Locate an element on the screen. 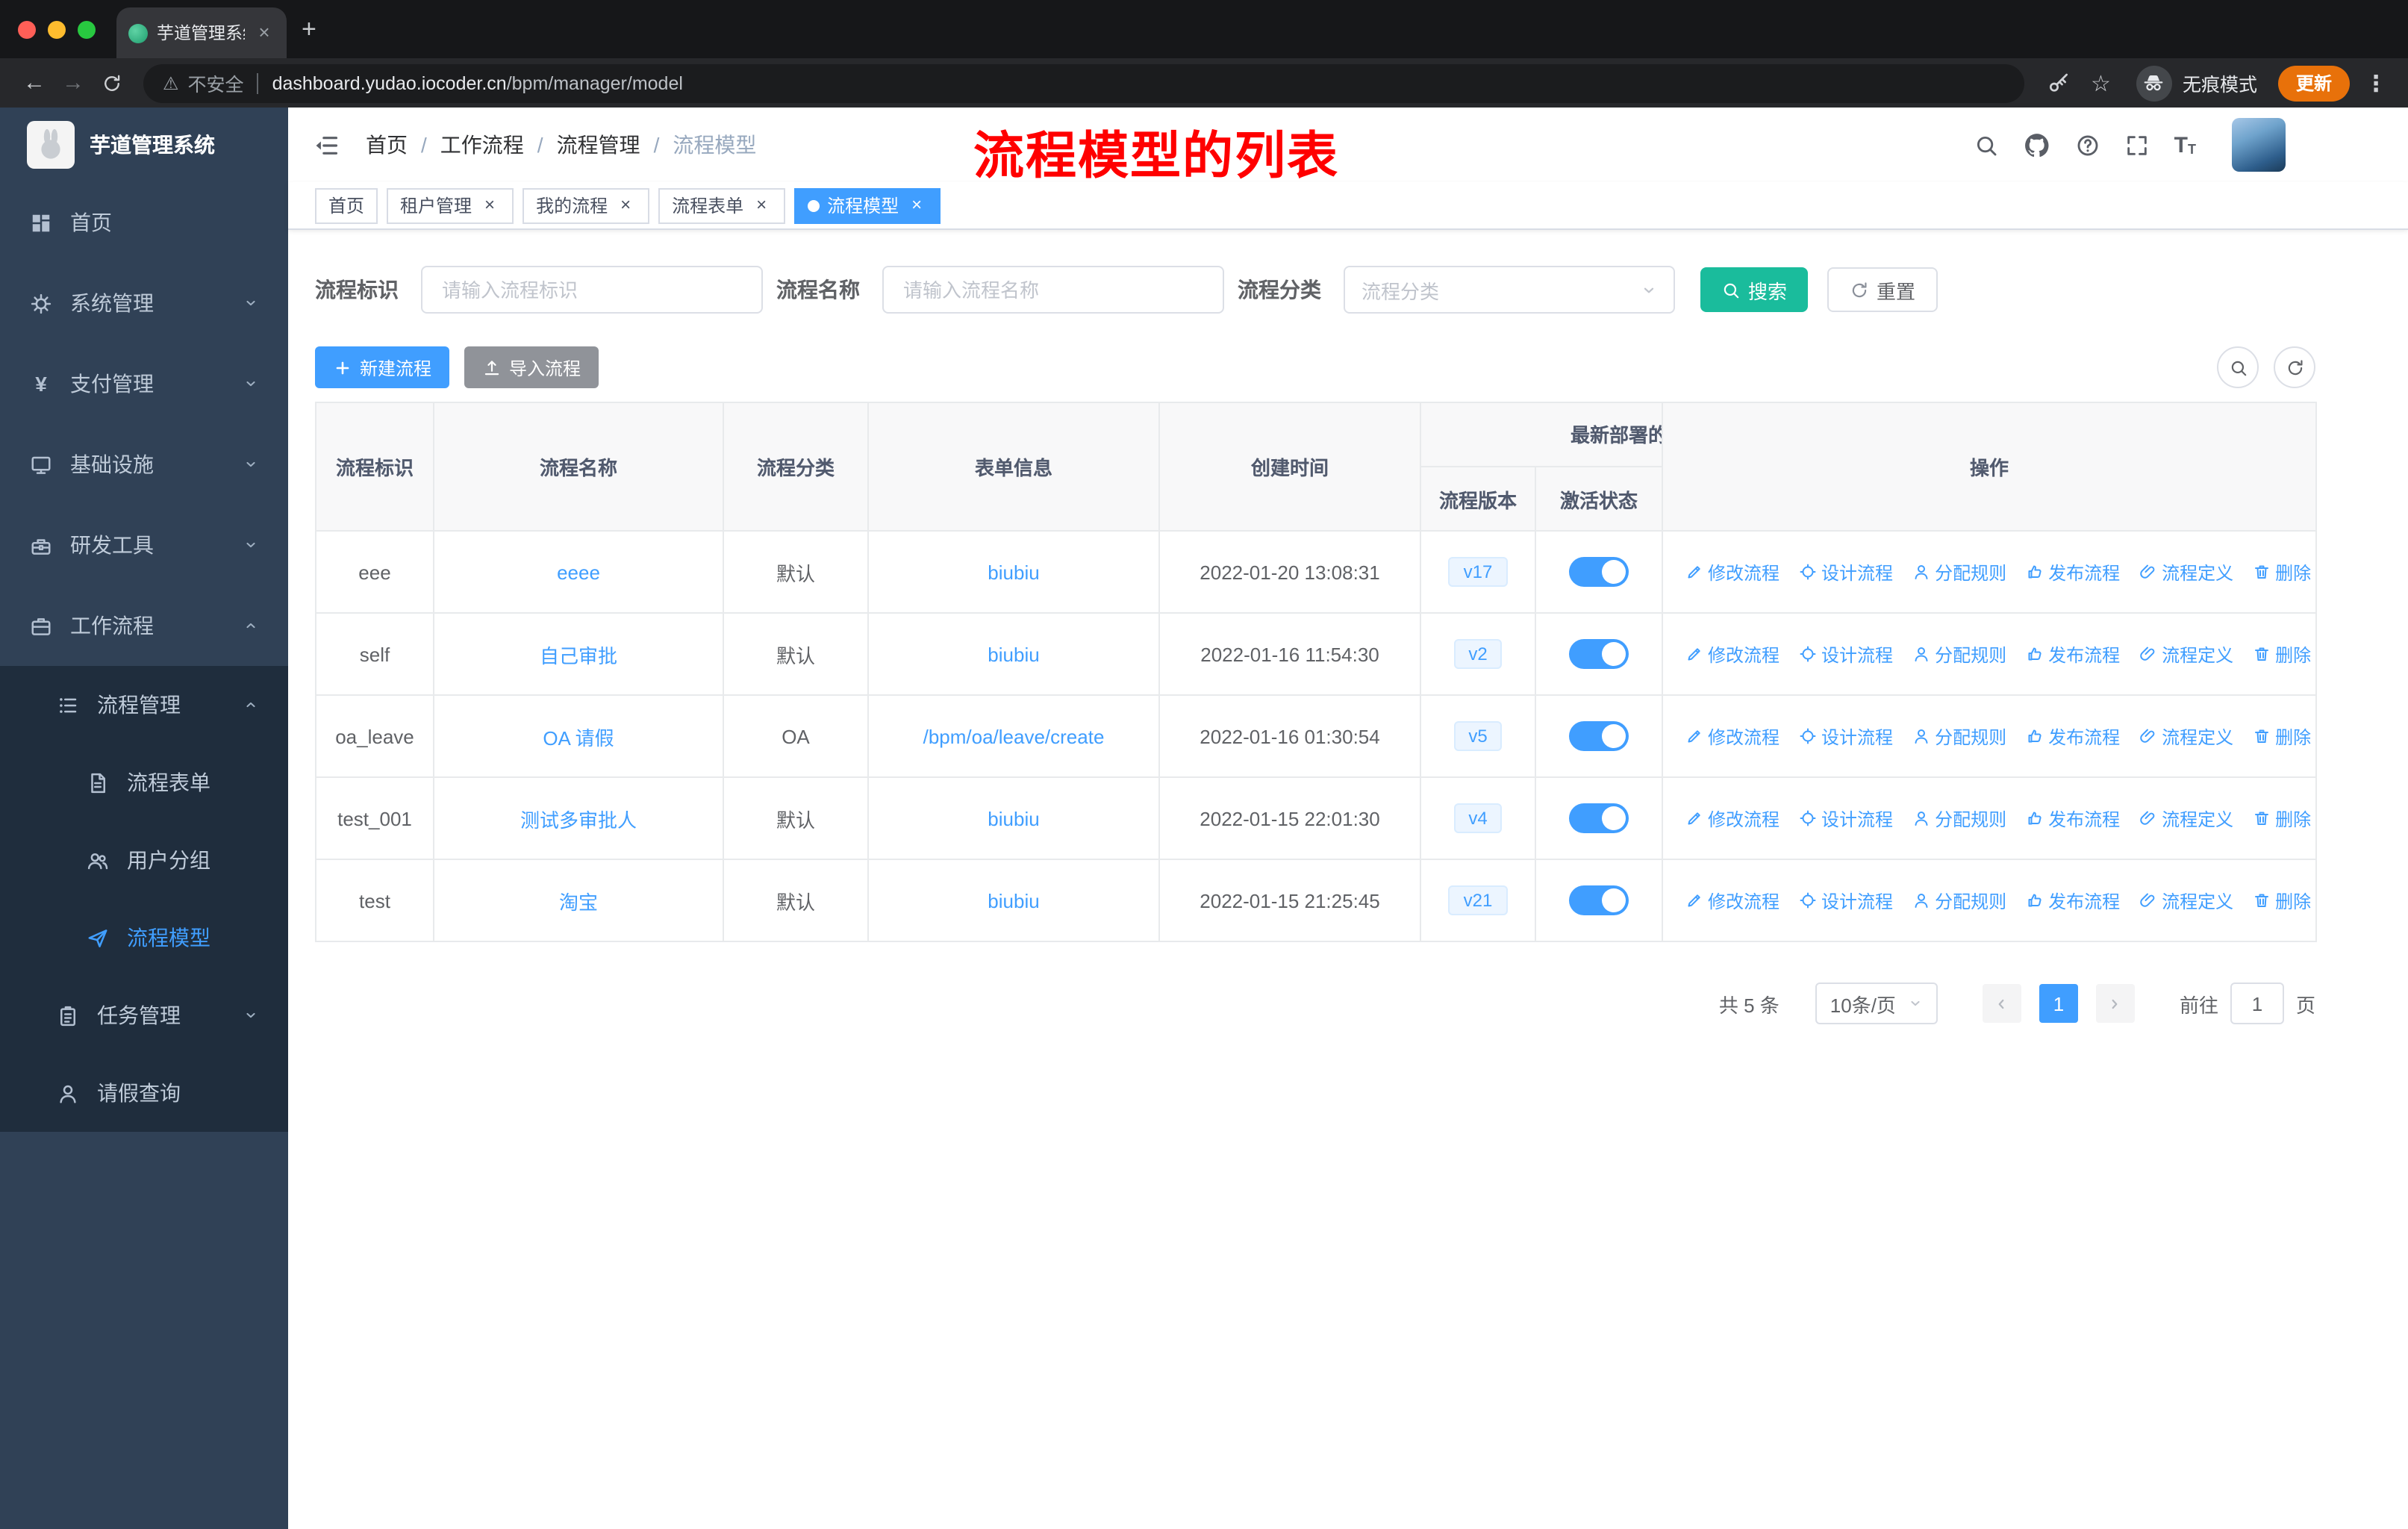 The height and width of the screenshot is (1529, 2408). create-process-button: 新建流程 is located at coordinates (382, 367).